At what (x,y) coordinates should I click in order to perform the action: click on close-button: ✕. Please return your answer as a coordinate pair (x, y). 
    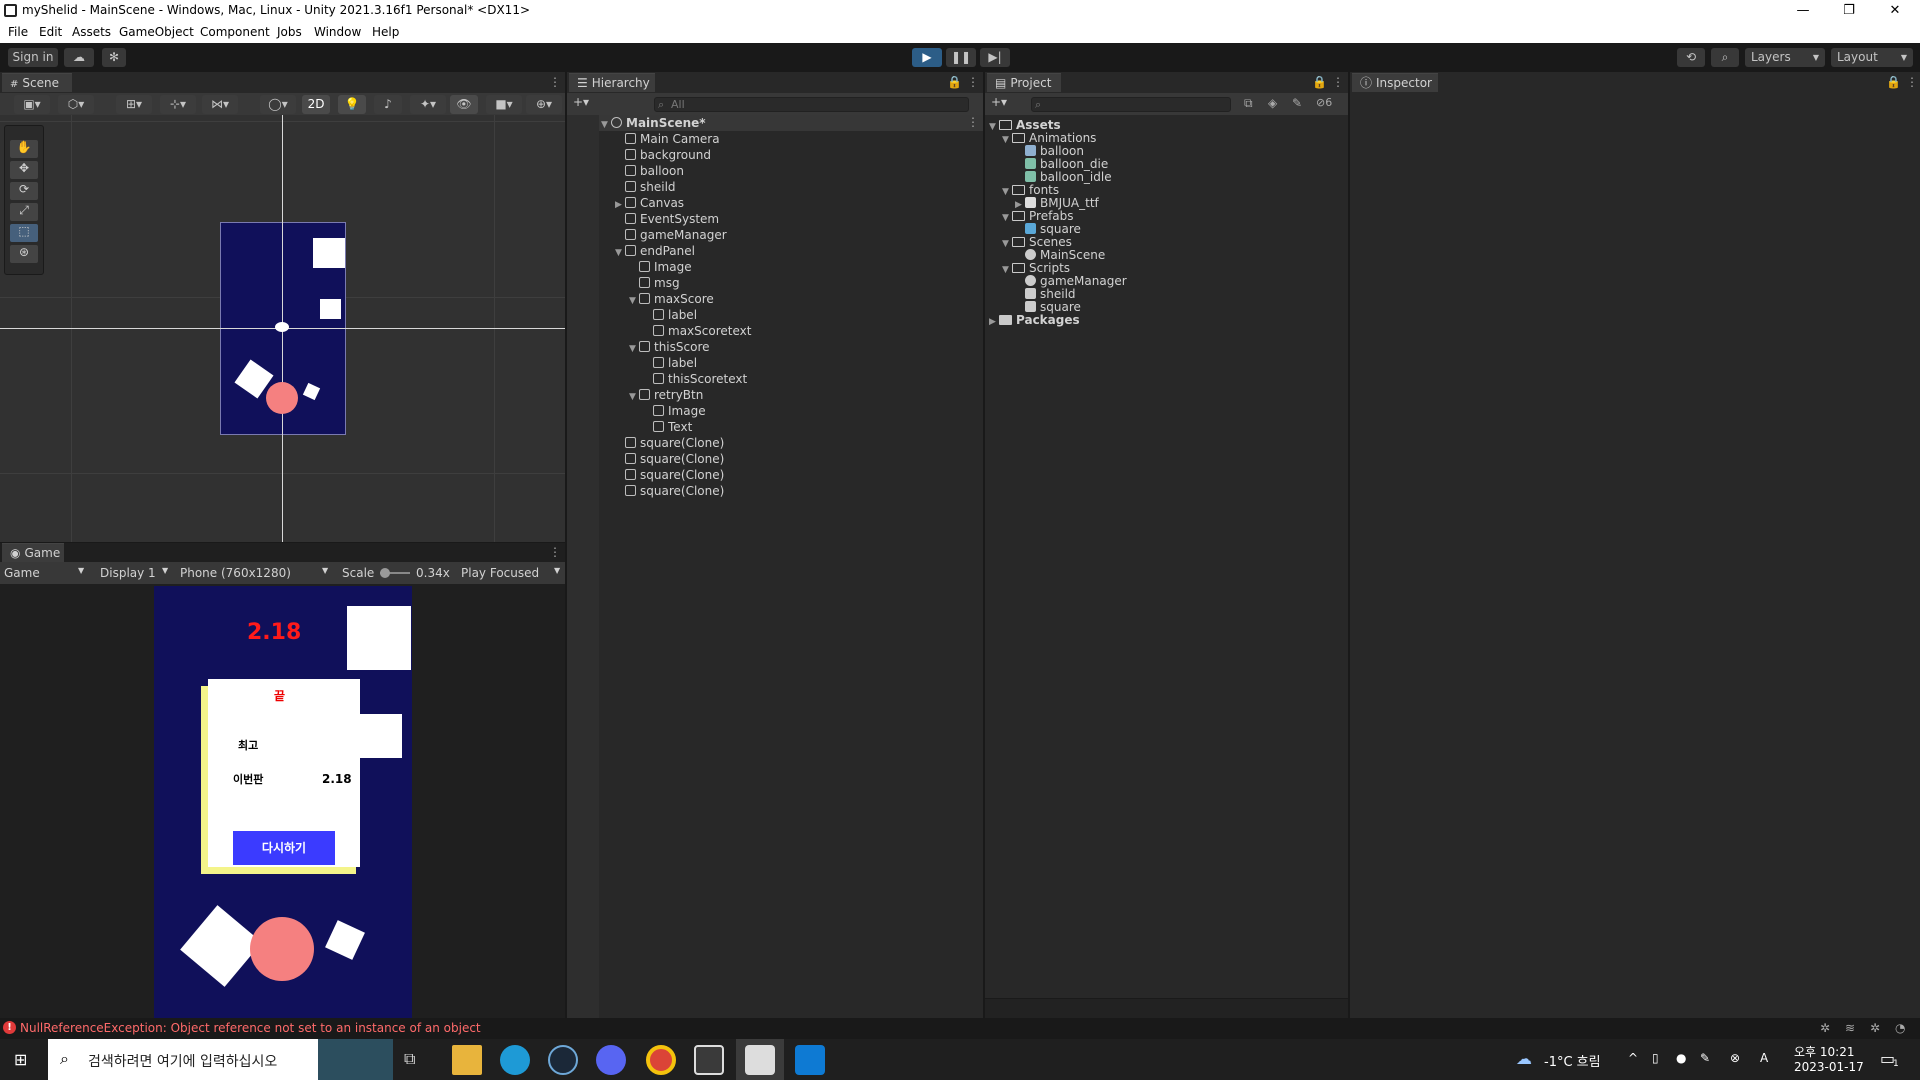
    Looking at the image, I should click on (1895, 11).